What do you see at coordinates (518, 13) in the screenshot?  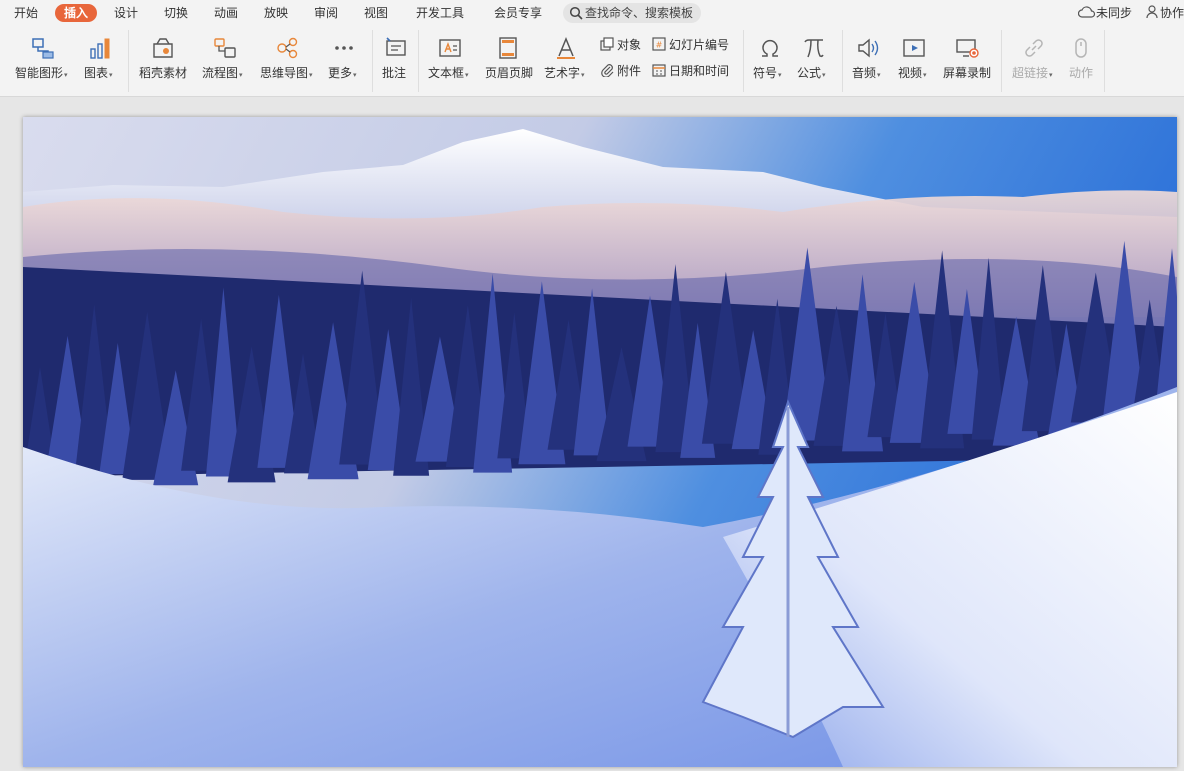 I see `menu-member: 会员专享` at bounding box center [518, 13].